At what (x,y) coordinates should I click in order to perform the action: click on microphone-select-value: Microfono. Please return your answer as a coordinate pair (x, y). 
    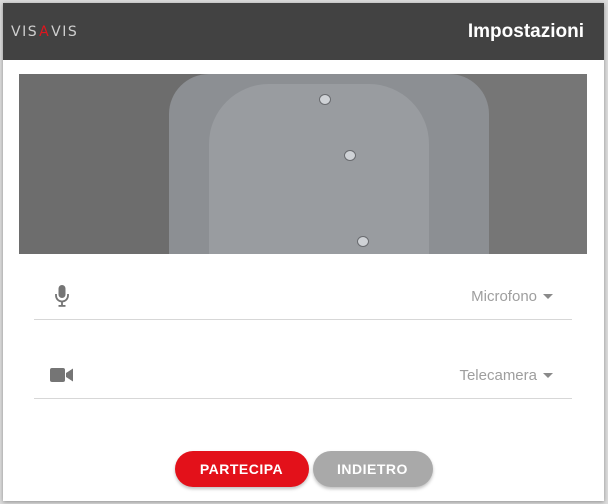
    Looking at the image, I should click on (512, 296).